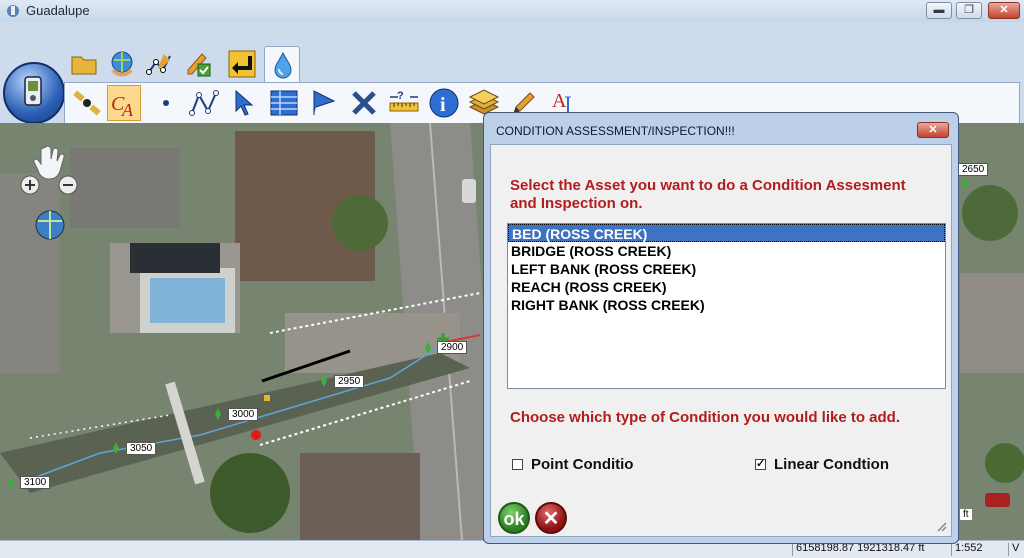  Describe the element at coordinates (49, 162) in the screenshot. I see `pan-hand-icon` at that location.